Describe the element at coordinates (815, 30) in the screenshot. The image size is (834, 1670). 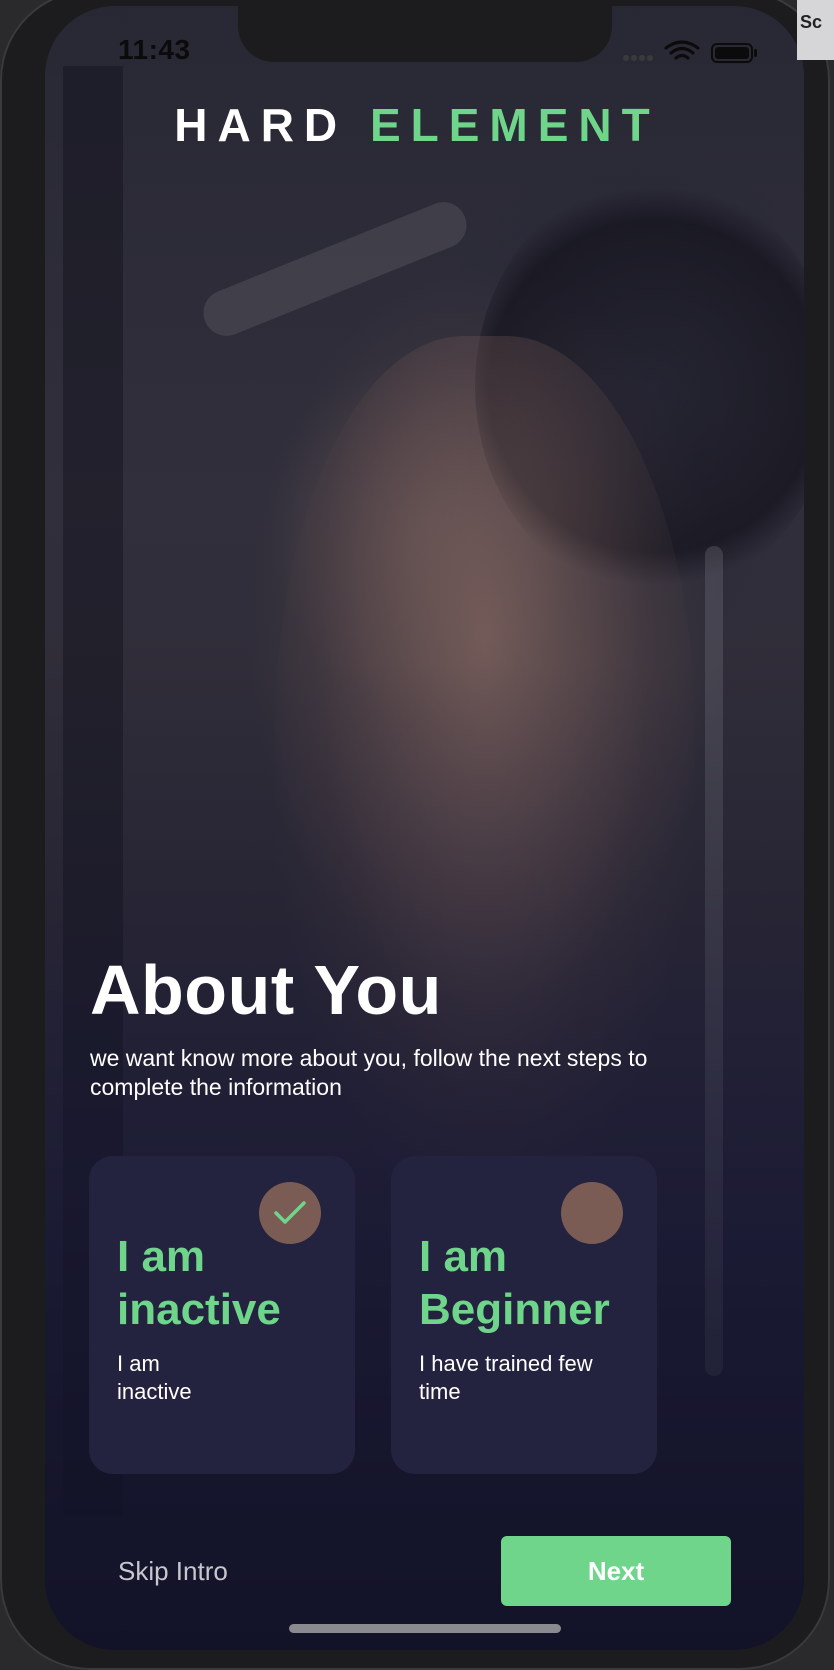
I see `adjacent-window-edge: Sc` at that location.